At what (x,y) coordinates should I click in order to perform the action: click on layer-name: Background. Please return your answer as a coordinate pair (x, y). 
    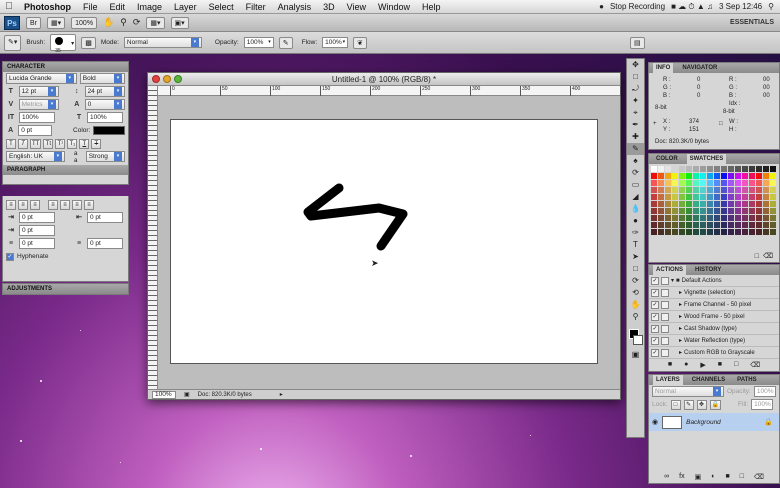
    Looking at the image, I should click on (703, 422).